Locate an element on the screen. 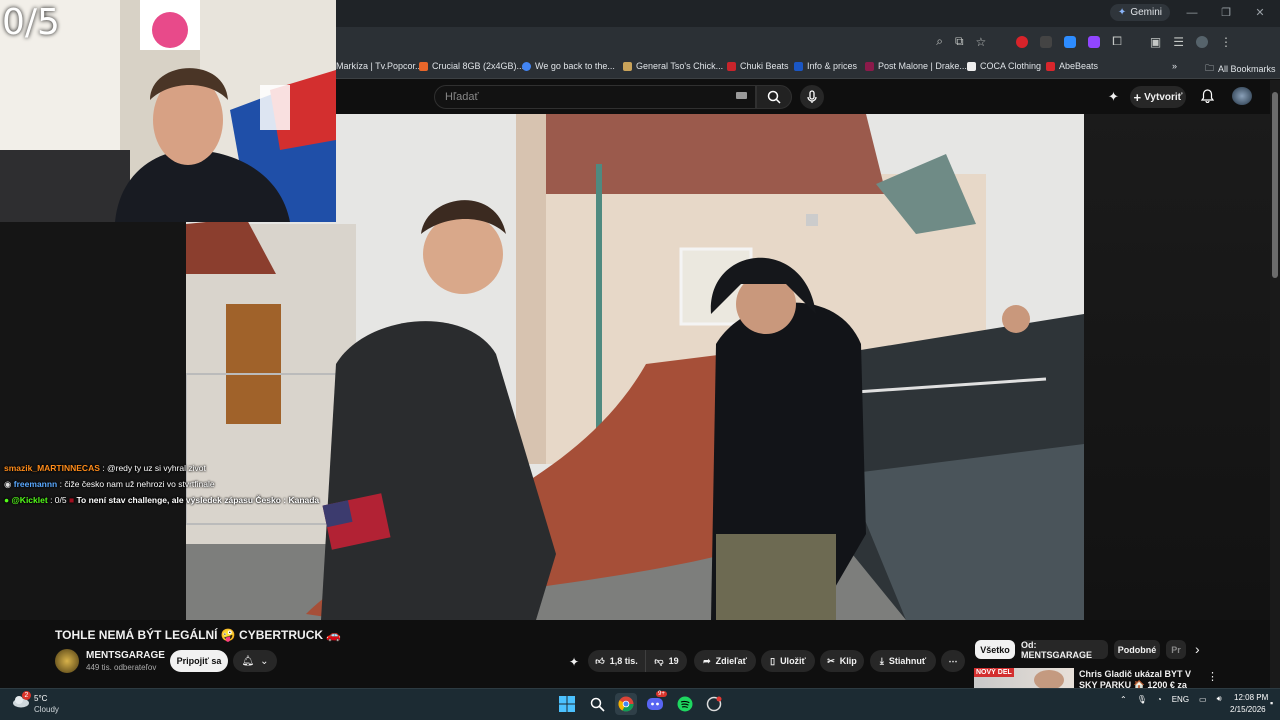 This screenshot has height=720, width=1280. all-bookmarks-button: 🗀 All Bookmarks is located at coordinates (1240, 69).